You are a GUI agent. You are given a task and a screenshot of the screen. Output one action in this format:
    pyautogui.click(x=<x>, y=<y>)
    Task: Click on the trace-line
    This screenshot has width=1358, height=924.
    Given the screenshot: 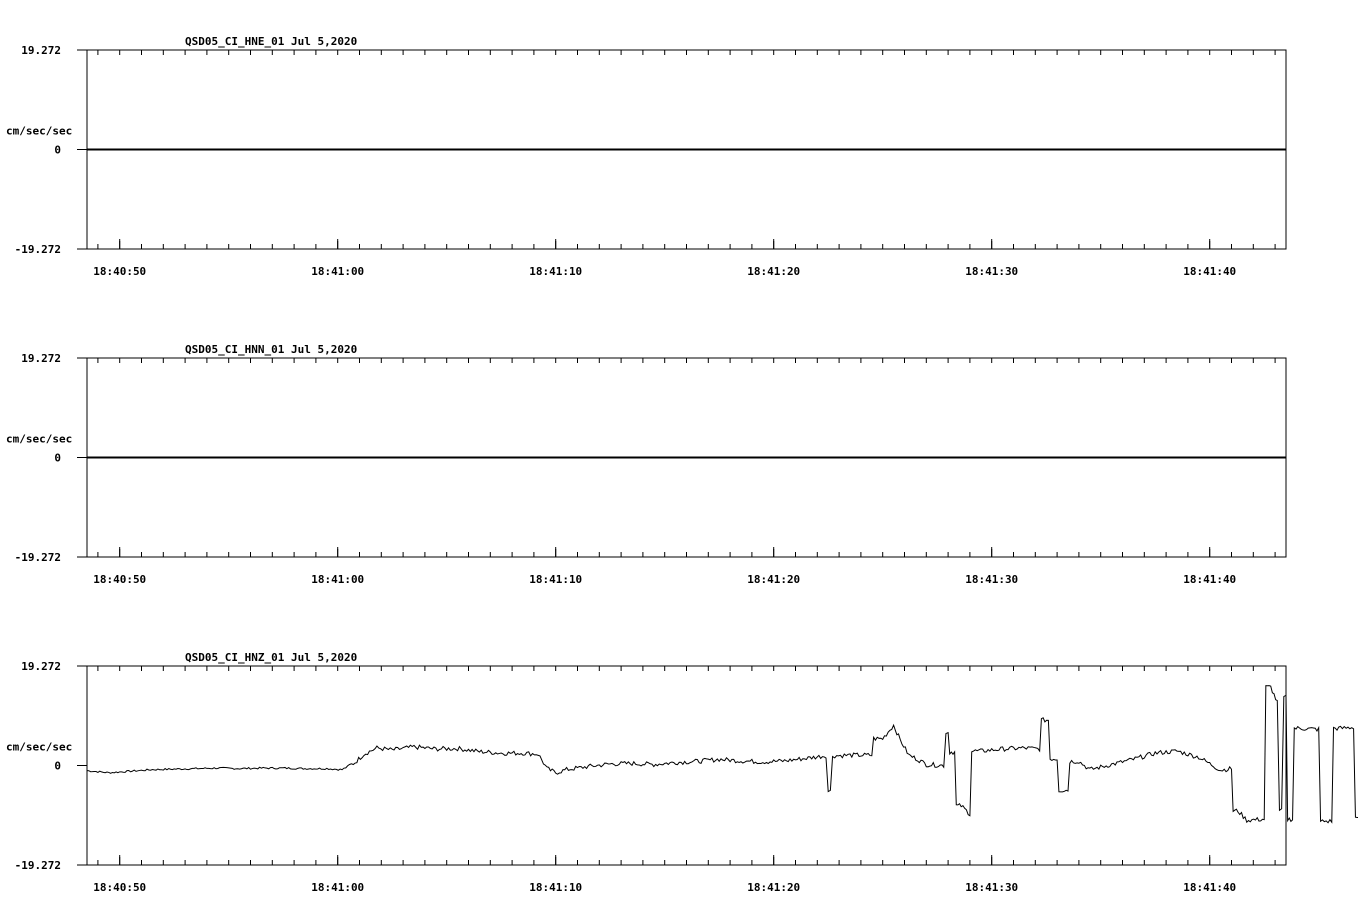 What is the action you would take?
    pyautogui.click(x=722, y=754)
    